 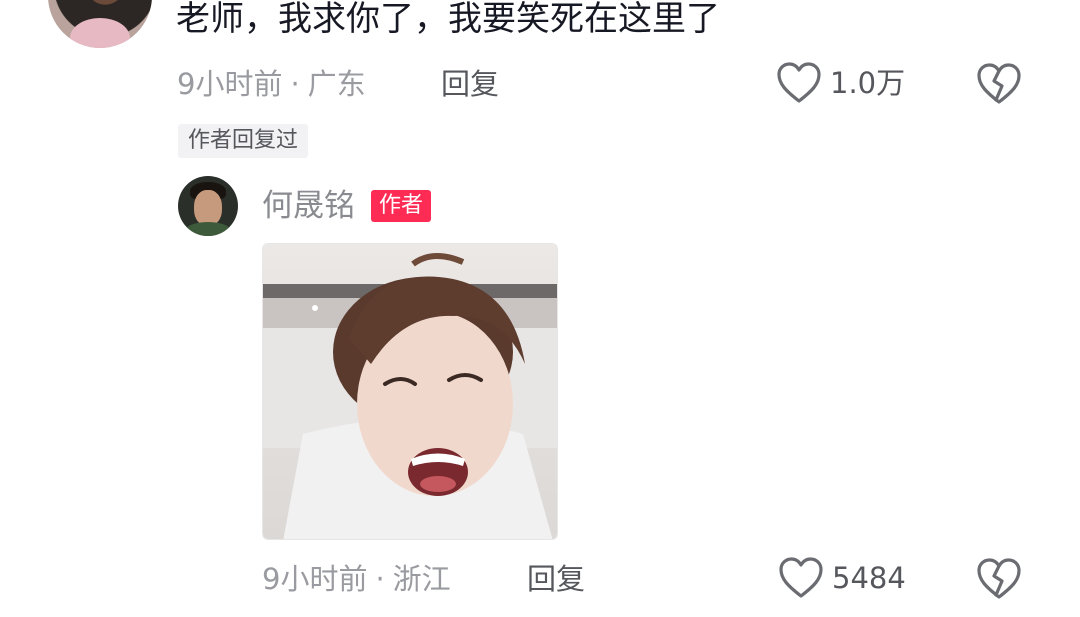 What do you see at coordinates (315, 579) in the screenshot?
I see `reply-time: 9小时前` at bounding box center [315, 579].